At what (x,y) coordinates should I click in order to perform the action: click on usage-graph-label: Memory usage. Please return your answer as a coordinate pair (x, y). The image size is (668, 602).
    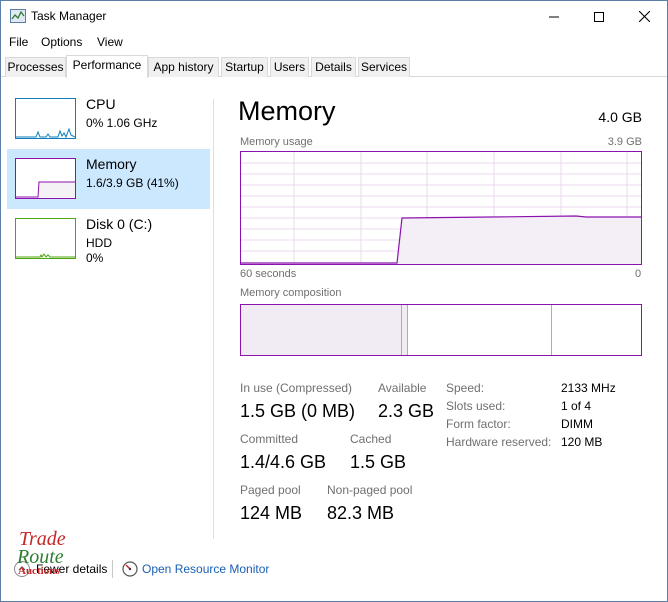
    Looking at the image, I should click on (276, 142).